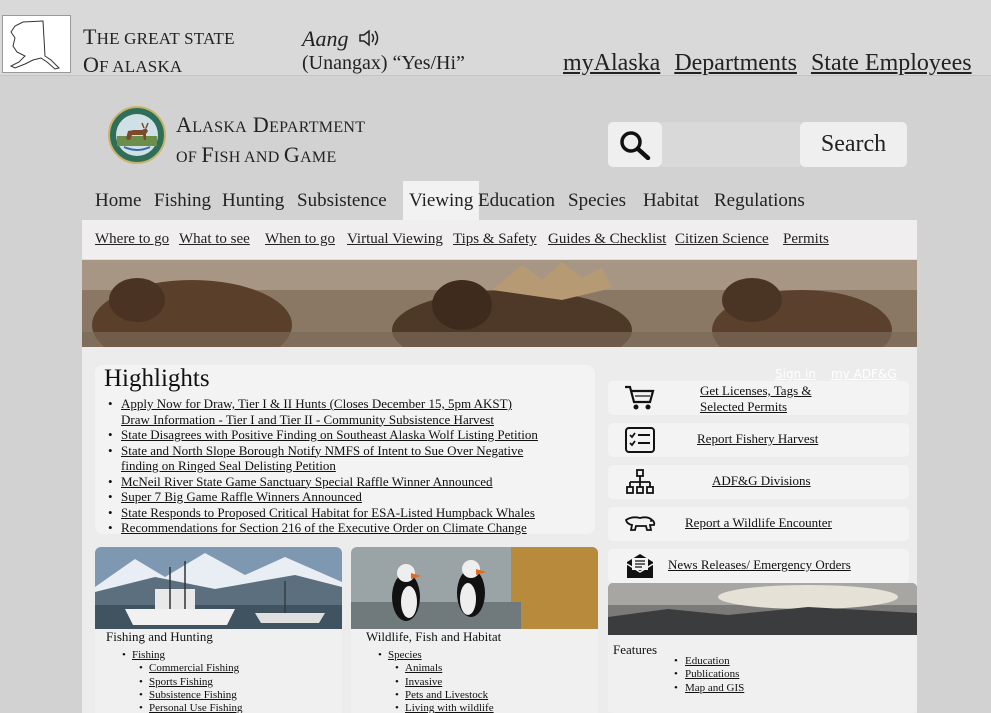 Image resolution: width=991 pixels, height=713 pixels. I want to click on card-link: Invasive, so click(423, 682).